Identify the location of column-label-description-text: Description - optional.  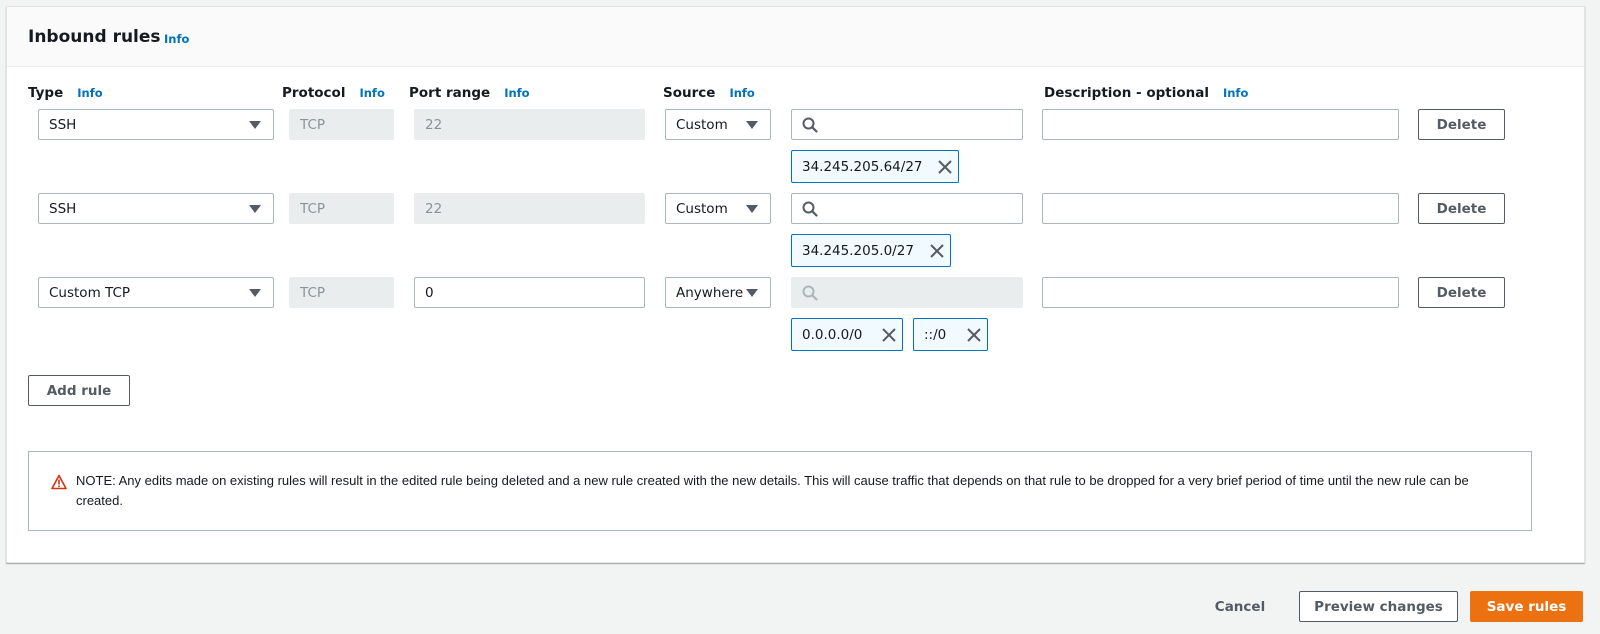
(1126, 93).